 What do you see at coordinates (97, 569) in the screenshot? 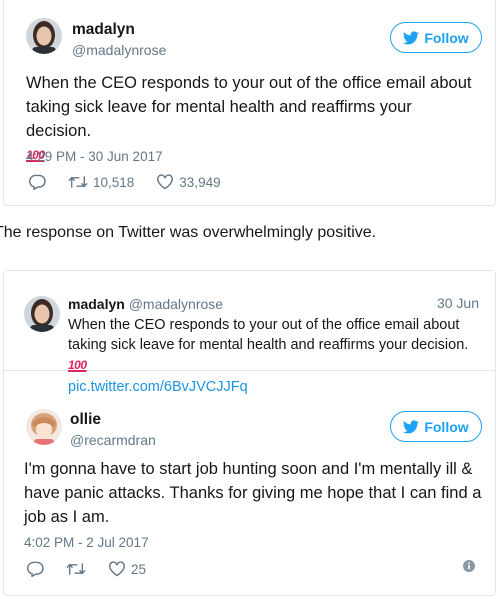
I see `tweet-actions: 25` at bounding box center [97, 569].